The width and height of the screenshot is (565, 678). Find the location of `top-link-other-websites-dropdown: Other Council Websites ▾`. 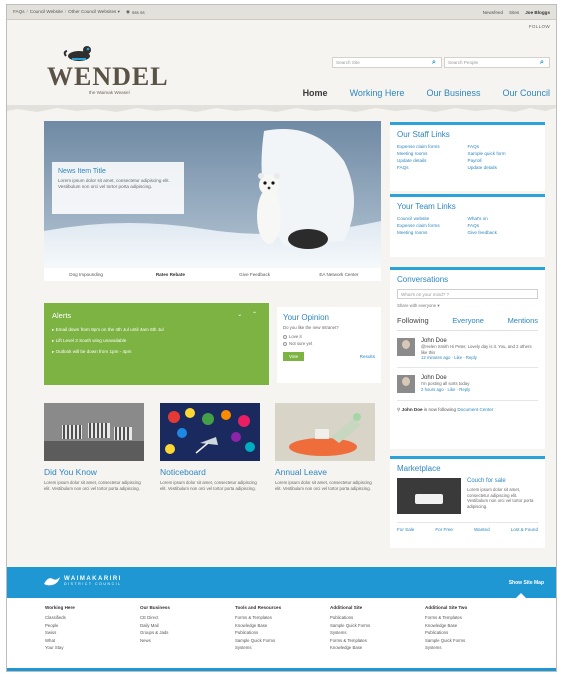

top-link-other-websites-dropdown: Other Council Websites ▾ is located at coordinates (94, 12).